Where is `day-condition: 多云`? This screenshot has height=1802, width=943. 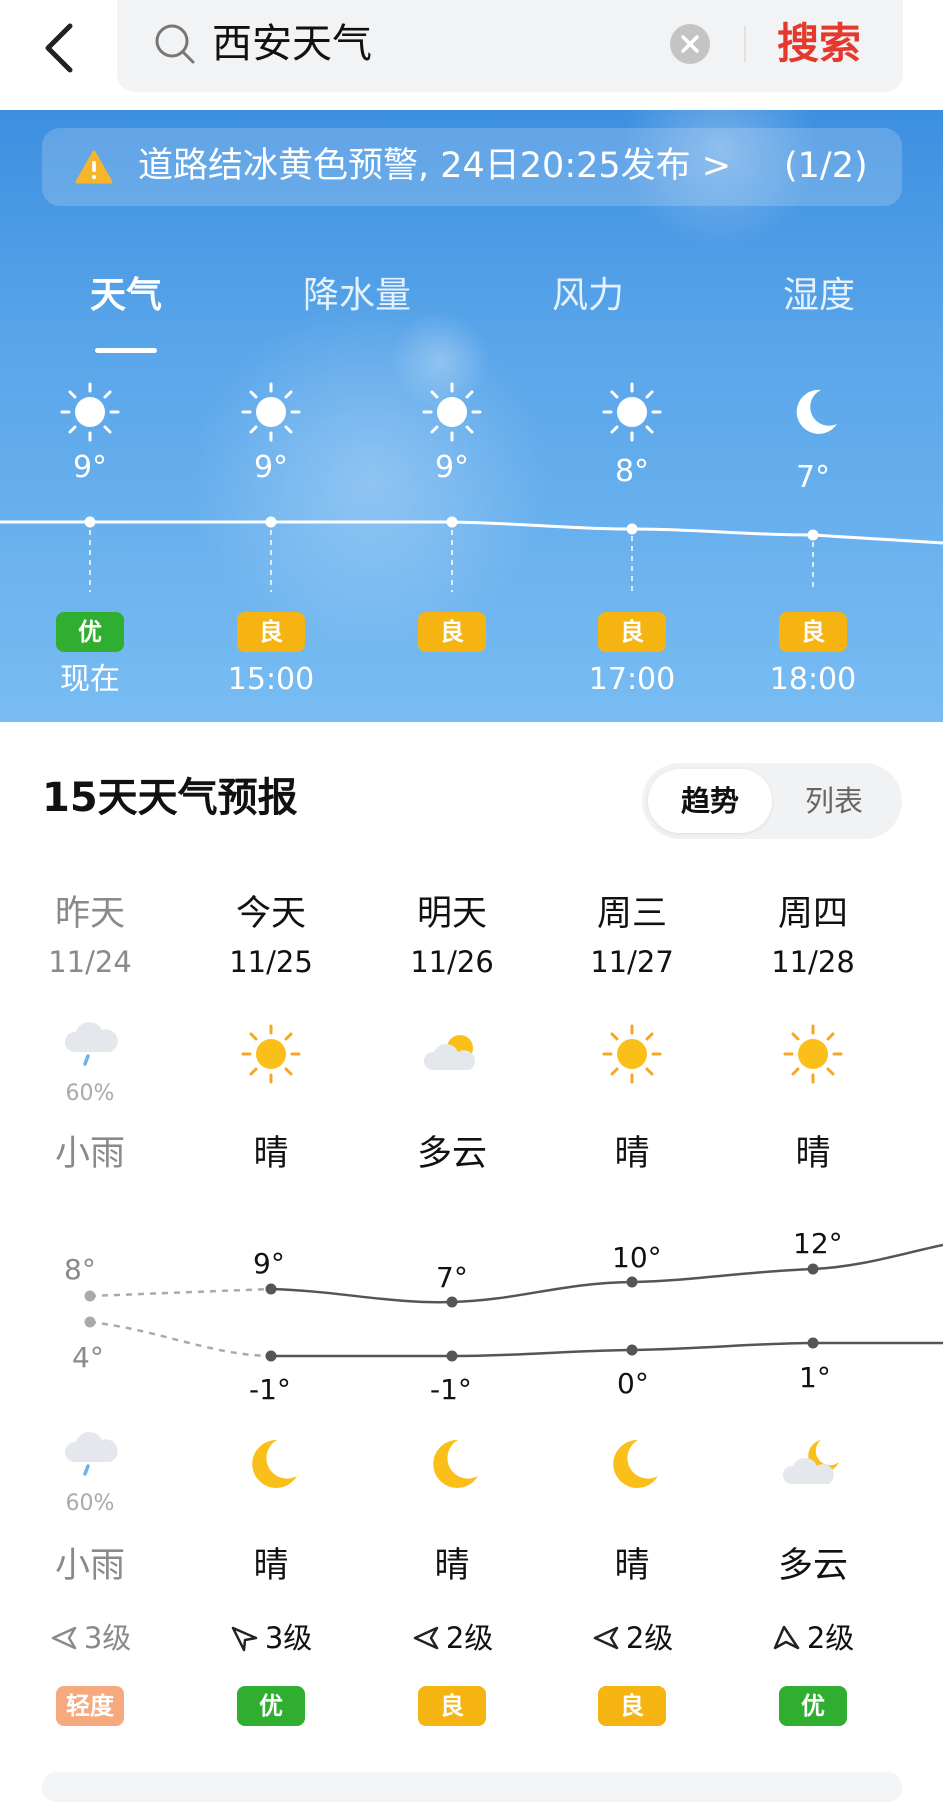
day-condition: 多云 is located at coordinates (451, 1154).